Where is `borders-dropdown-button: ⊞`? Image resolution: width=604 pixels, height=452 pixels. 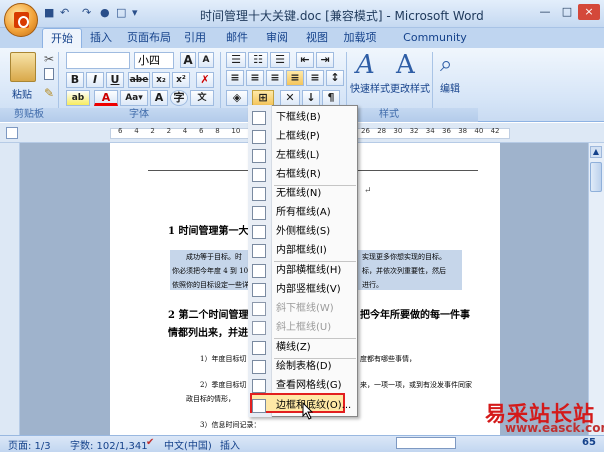
borders-dropdown-button: ⊞ is located at coordinates (263, 98).